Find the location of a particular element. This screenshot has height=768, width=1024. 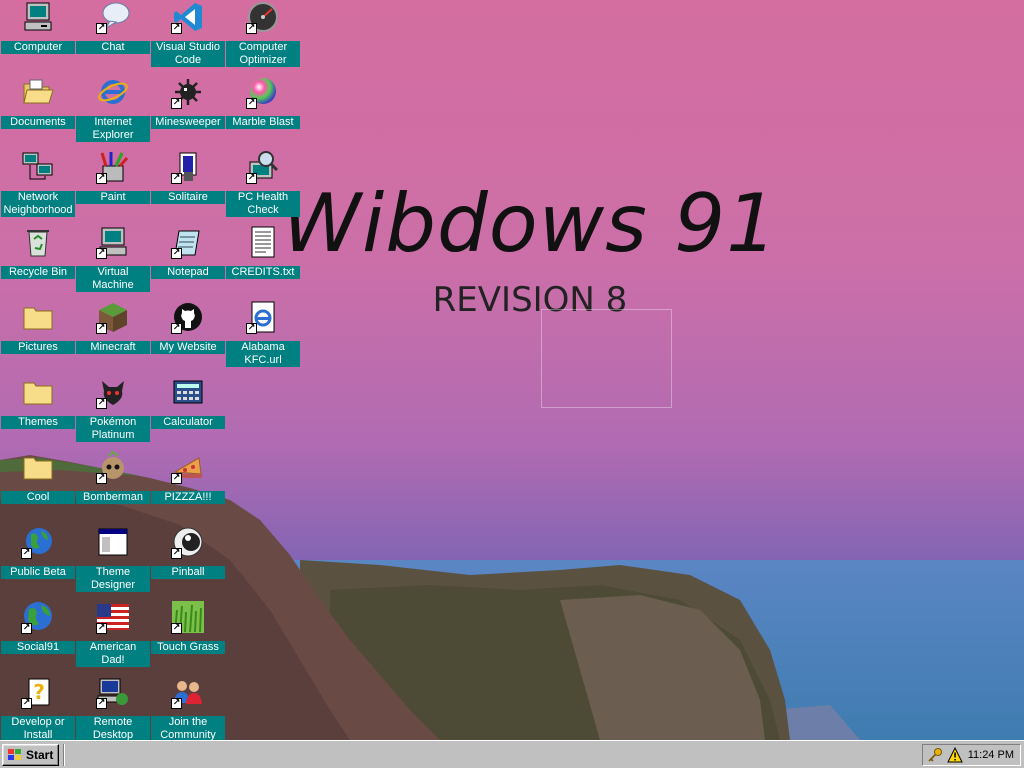

desktop-icon-american-dad: ↗ American Dad! is located at coordinates (113, 633).